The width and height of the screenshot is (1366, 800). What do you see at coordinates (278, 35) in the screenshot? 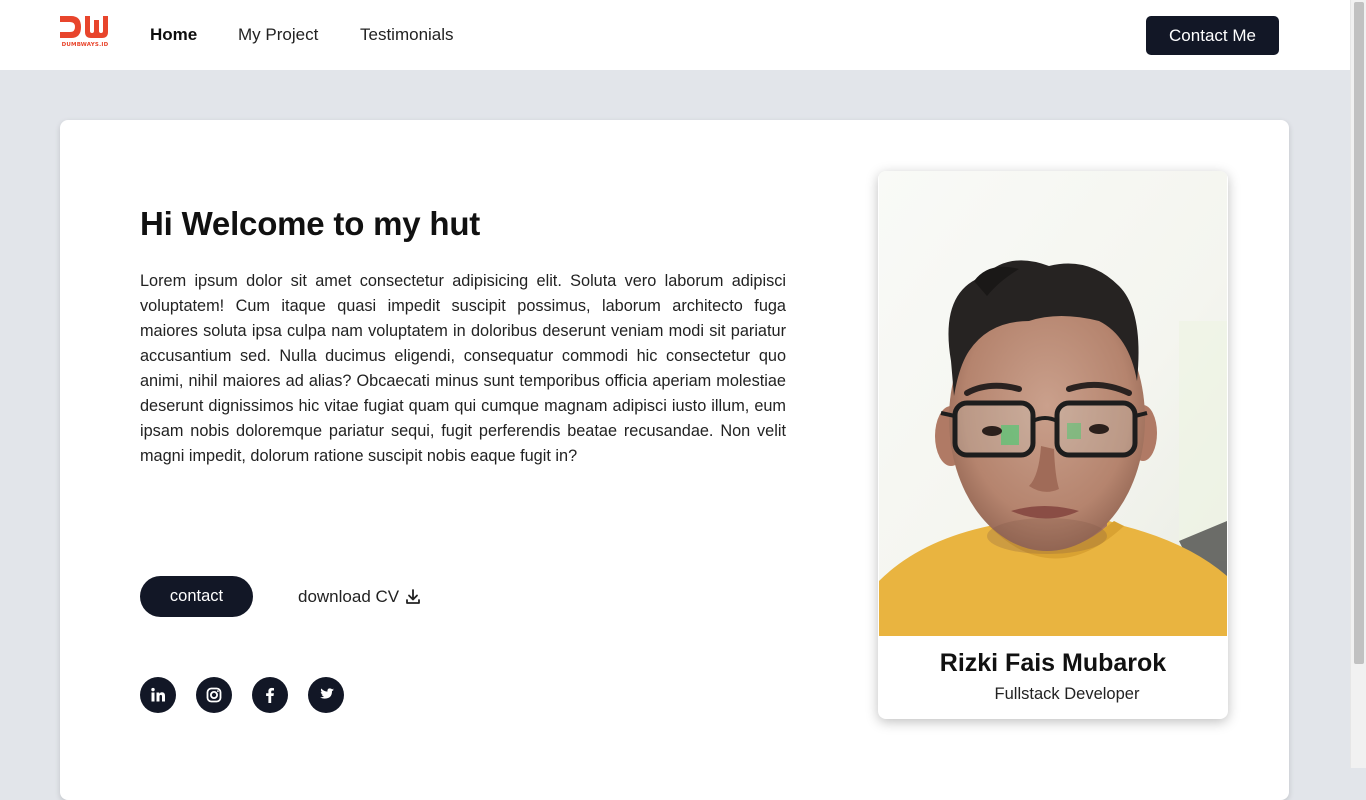
I see `nav-my-project: My Project` at bounding box center [278, 35].